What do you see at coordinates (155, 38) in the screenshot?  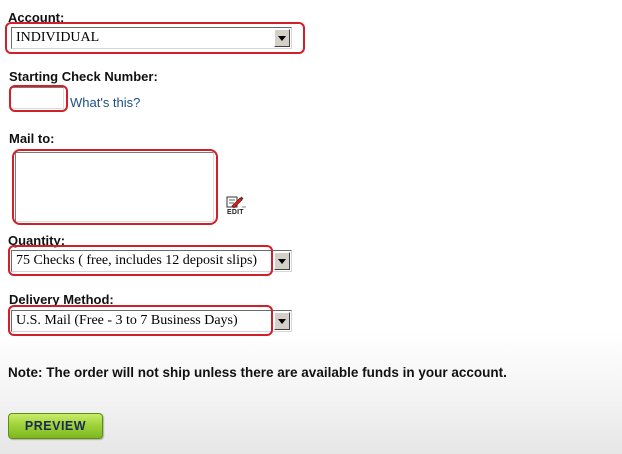 I see `account-highlight` at bounding box center [155, 38].